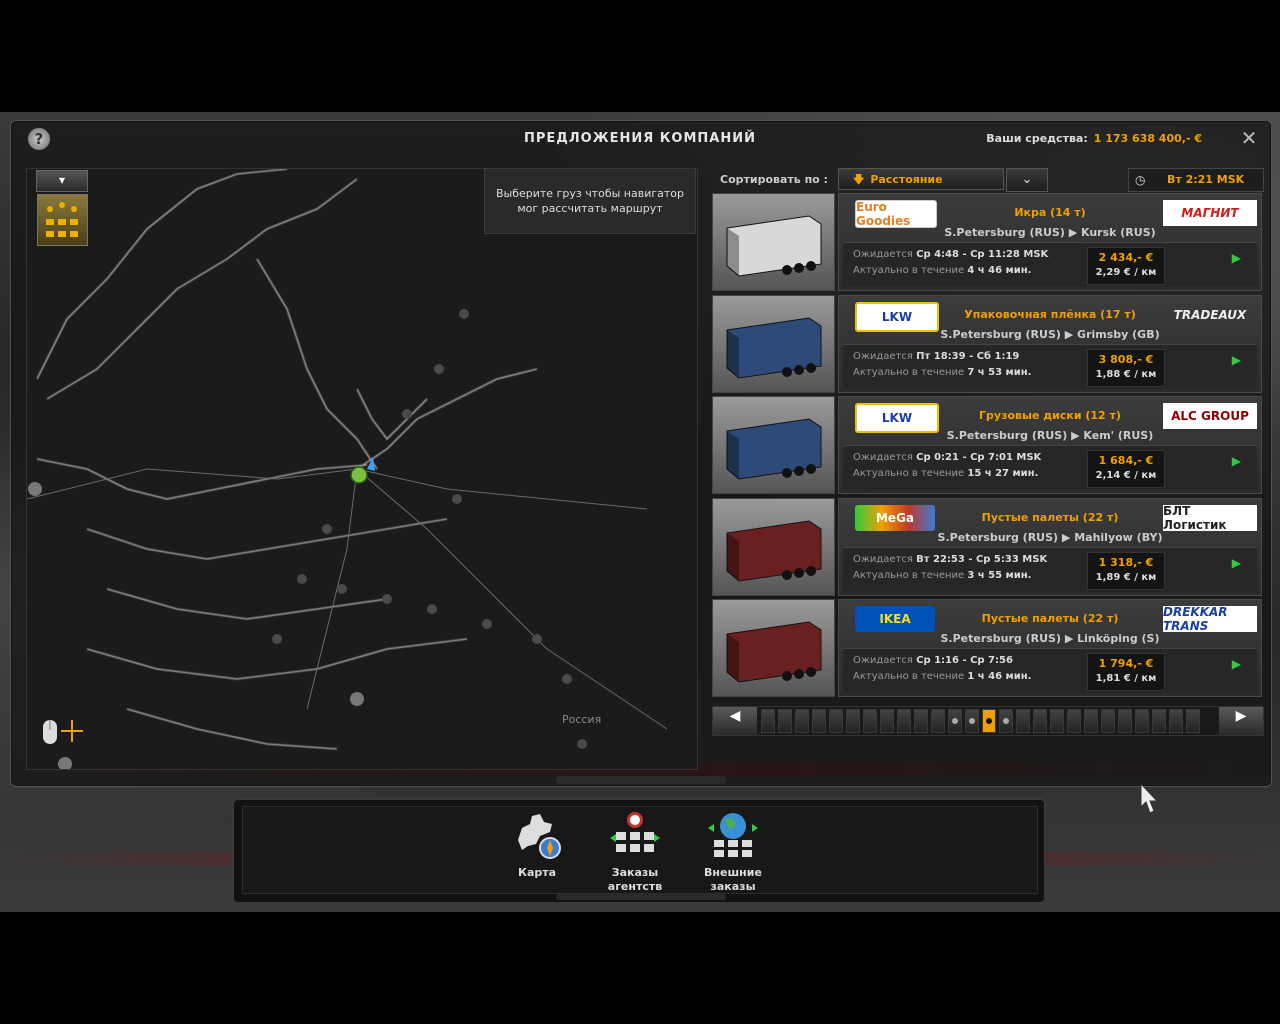 This screenshot has width=1280, height=1024. Describe the element at coordinates (968, 356) in the screenshot. I see `expected-value: Пт 18:39 - Сб 1:19` at that location.